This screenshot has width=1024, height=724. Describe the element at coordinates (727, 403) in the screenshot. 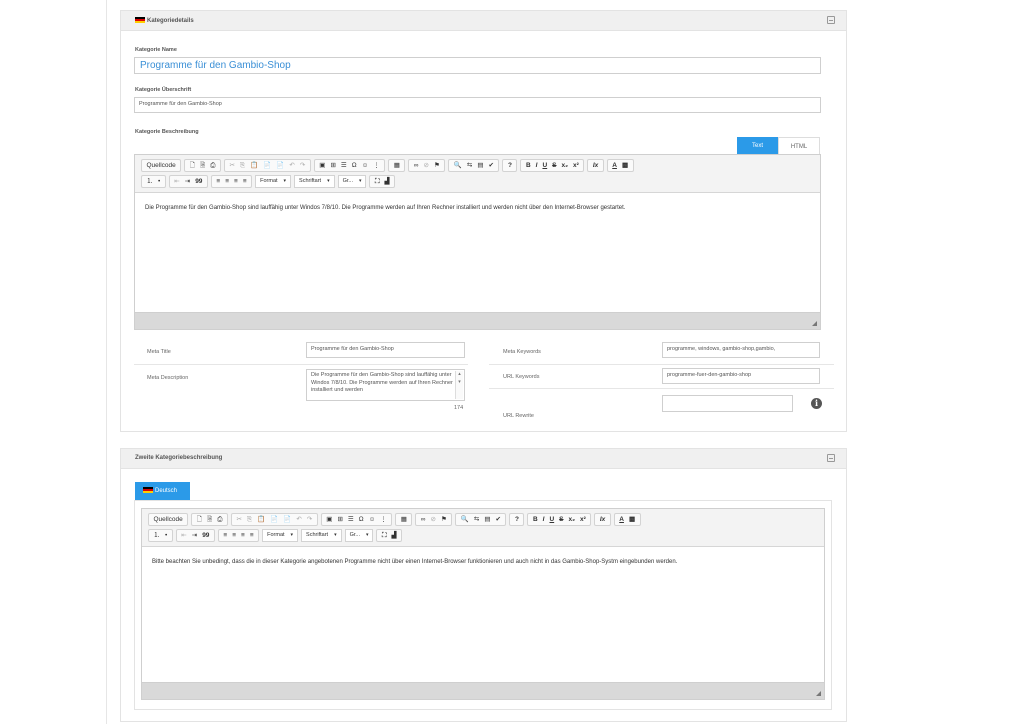

I see `url-rewrite-input` at that location.